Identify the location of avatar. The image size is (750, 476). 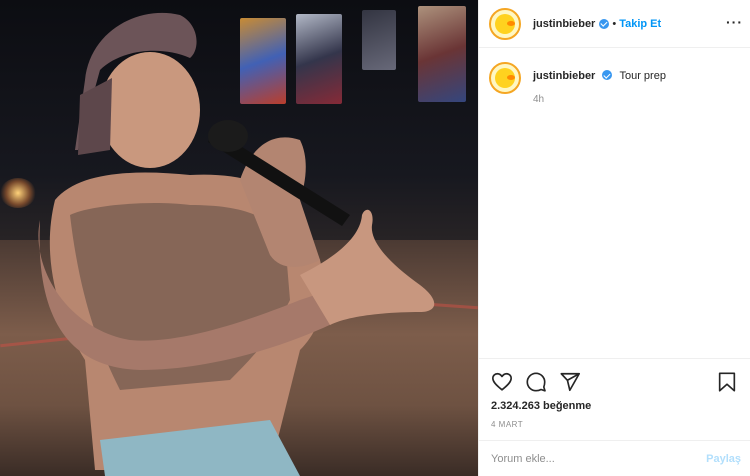
(505, 23).